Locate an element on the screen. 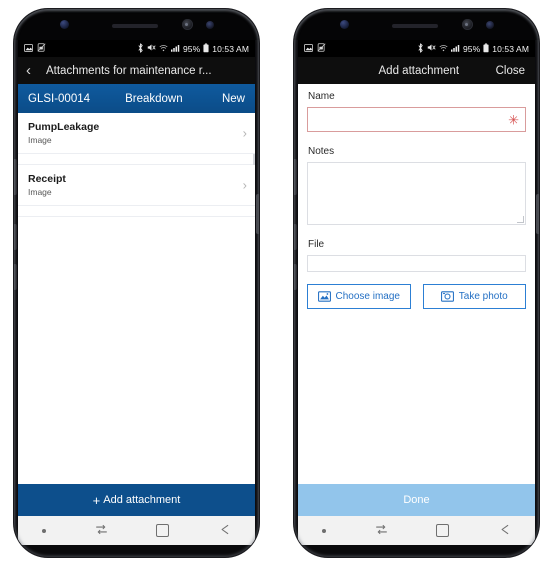  attachment-name: Receipt is located at coordinates (47, 179).